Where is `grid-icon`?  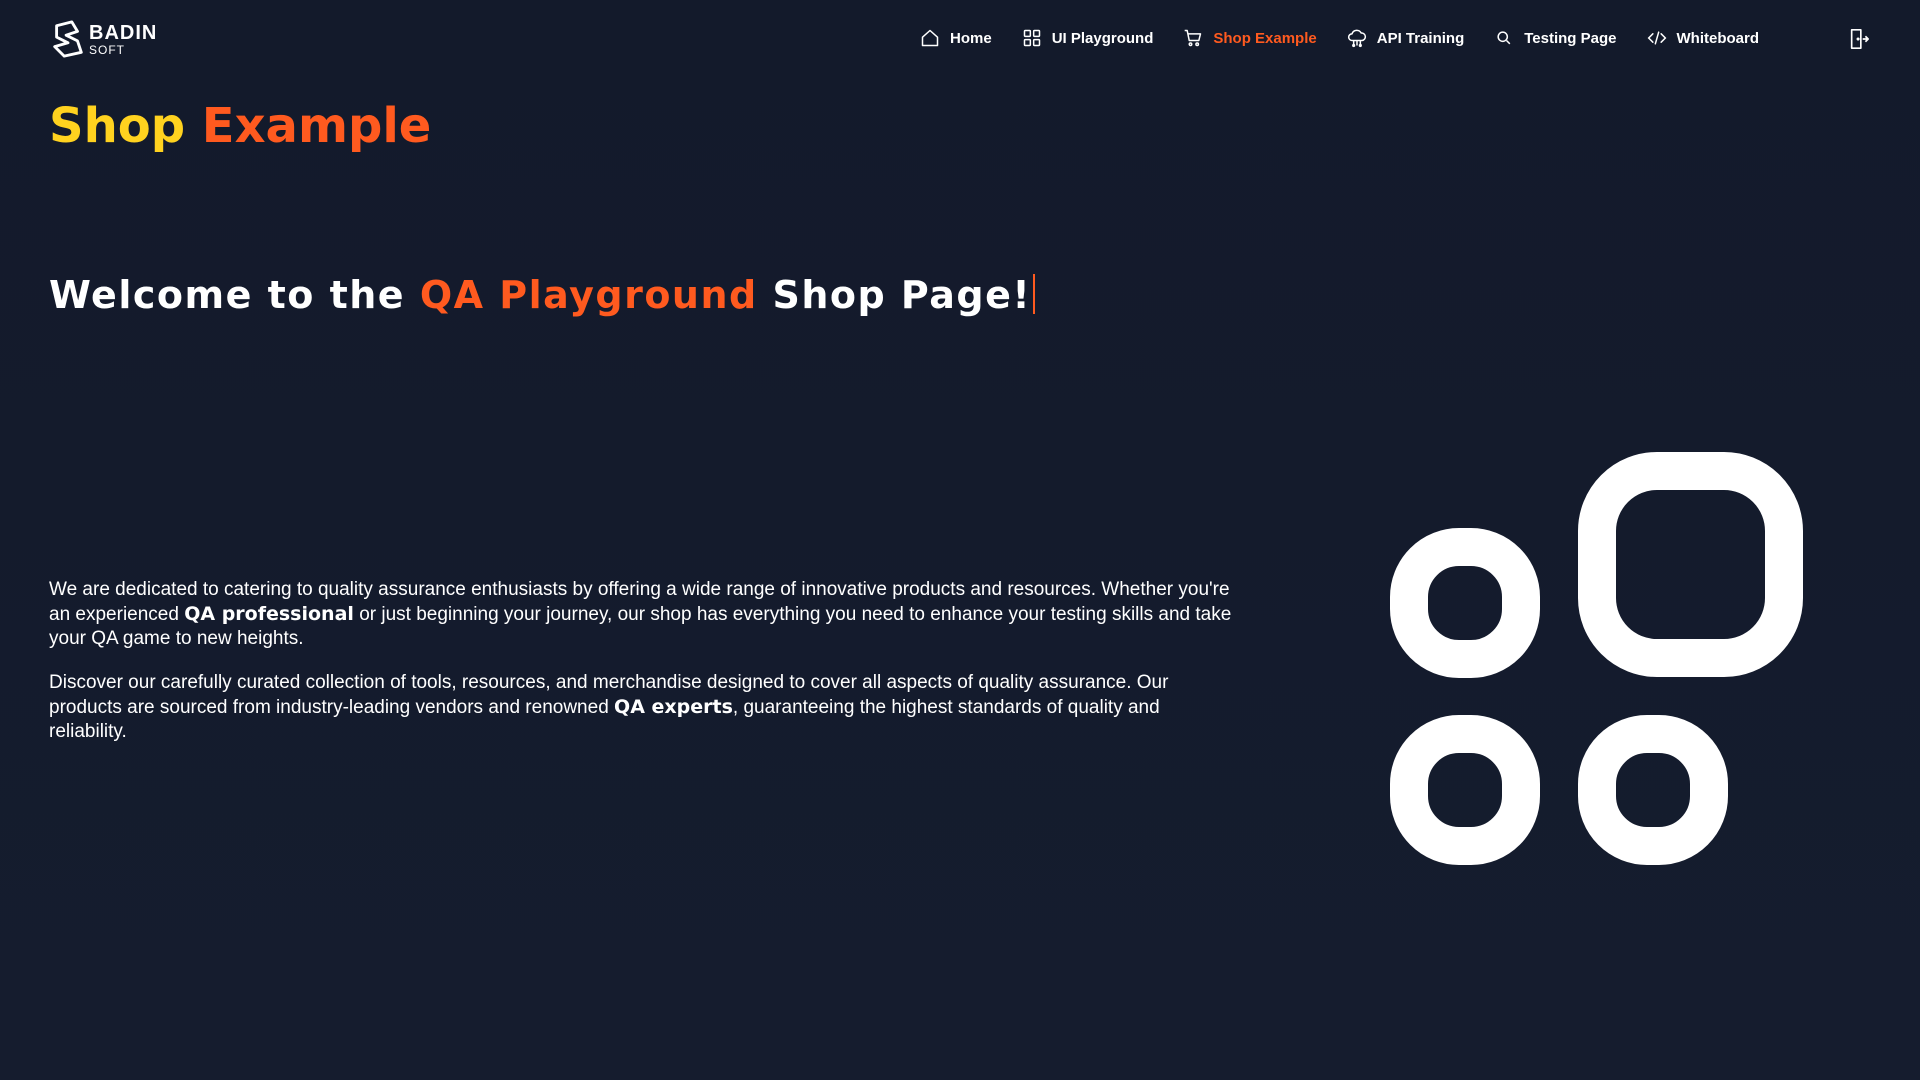
grid-icon is located at coordinates (1031, 38).